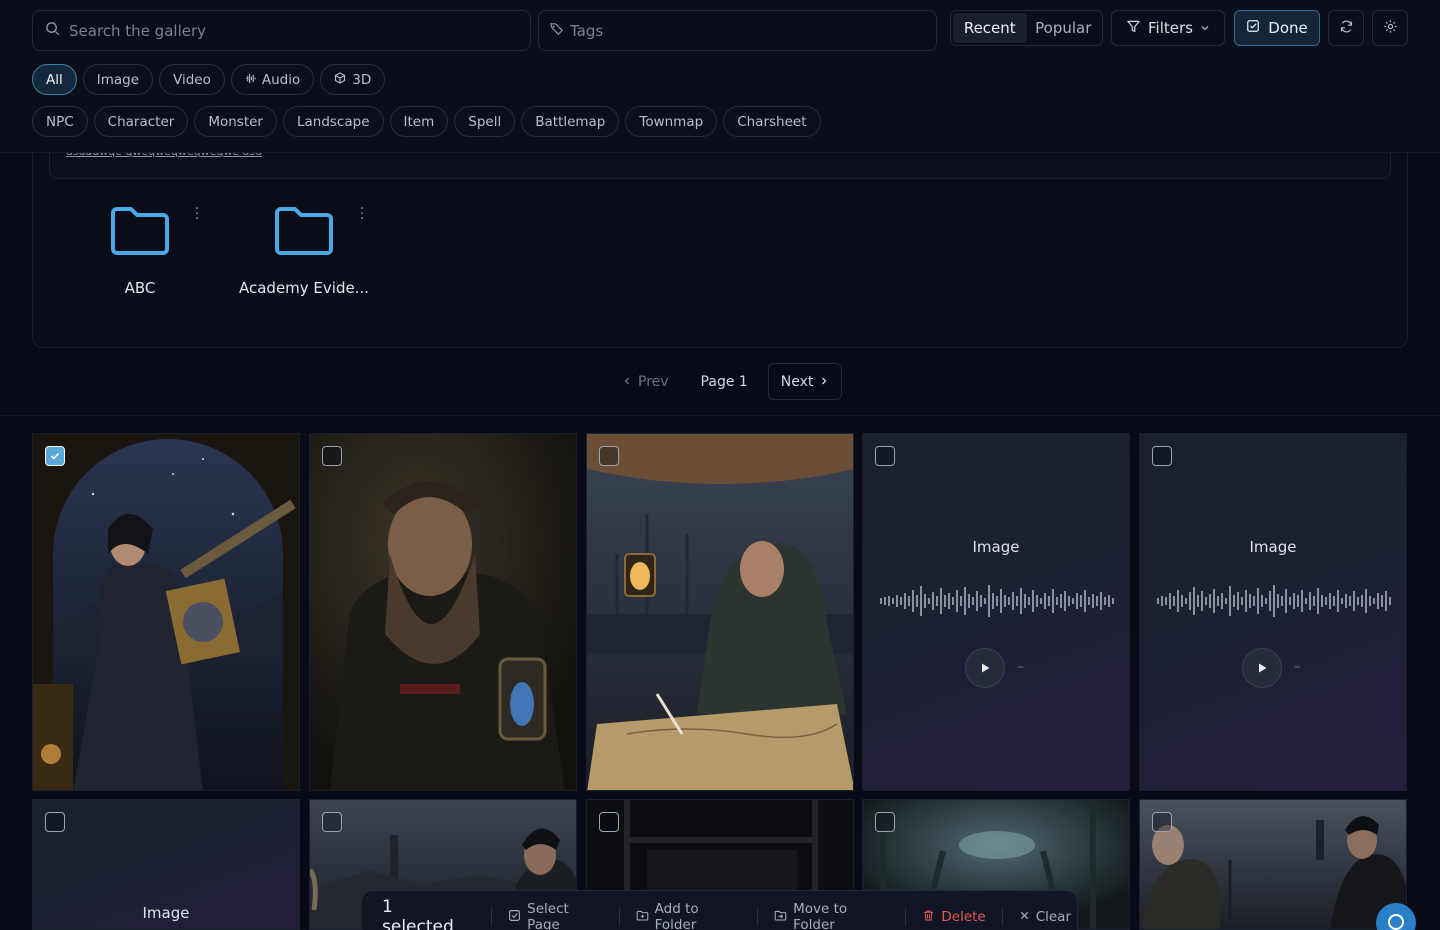  Describe the element at coordinates (304, 234) in the screenshot. I see `folder-icon` at that location.